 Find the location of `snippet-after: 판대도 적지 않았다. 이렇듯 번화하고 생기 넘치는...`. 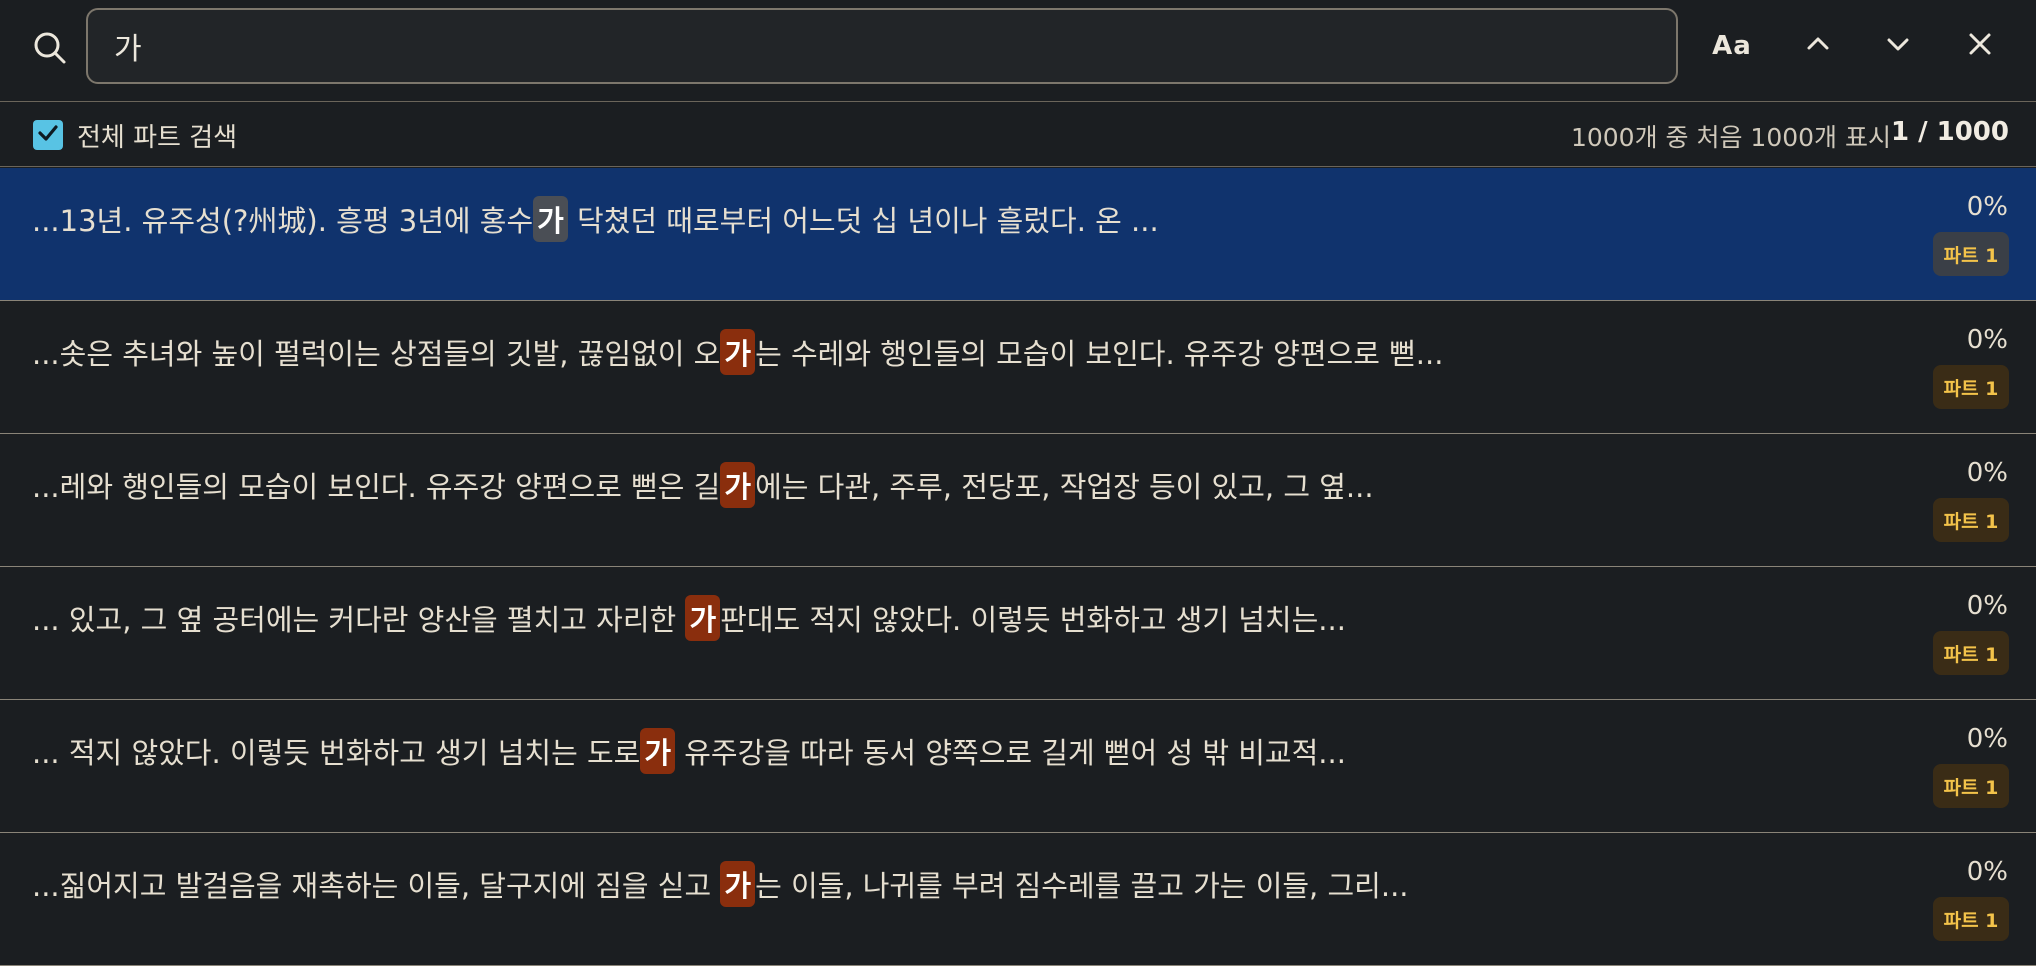

snippet-after: 판대도 적지 않았다. 이렇듯 번화하고 생기 넘치는... is located at coordinates (1033, 620).